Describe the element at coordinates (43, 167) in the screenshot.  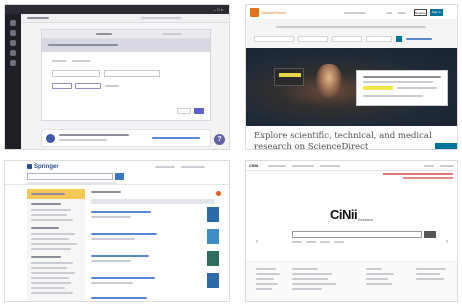
I see `springer-logo: Springer` at that location.